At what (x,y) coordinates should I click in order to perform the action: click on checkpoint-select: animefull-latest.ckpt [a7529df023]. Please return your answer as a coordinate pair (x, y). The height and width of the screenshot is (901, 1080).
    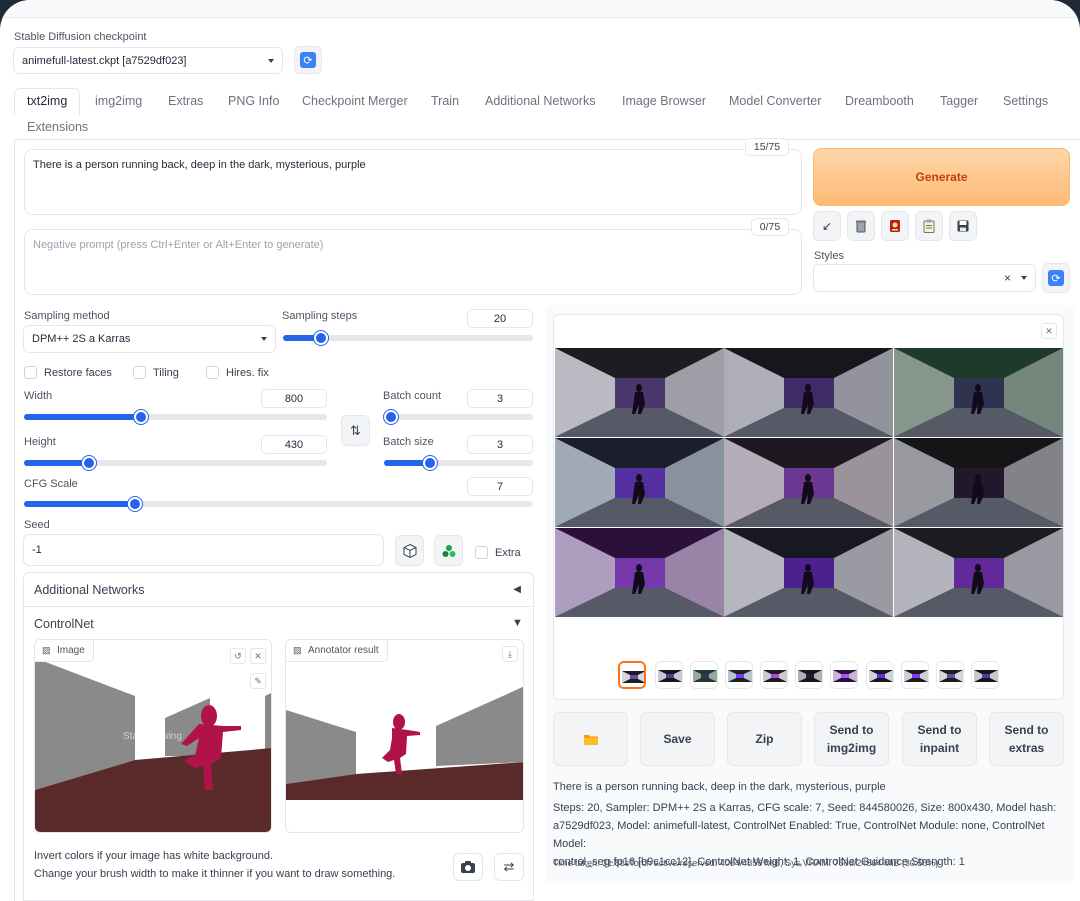
    Looking at the image, I should click on (148, 60).